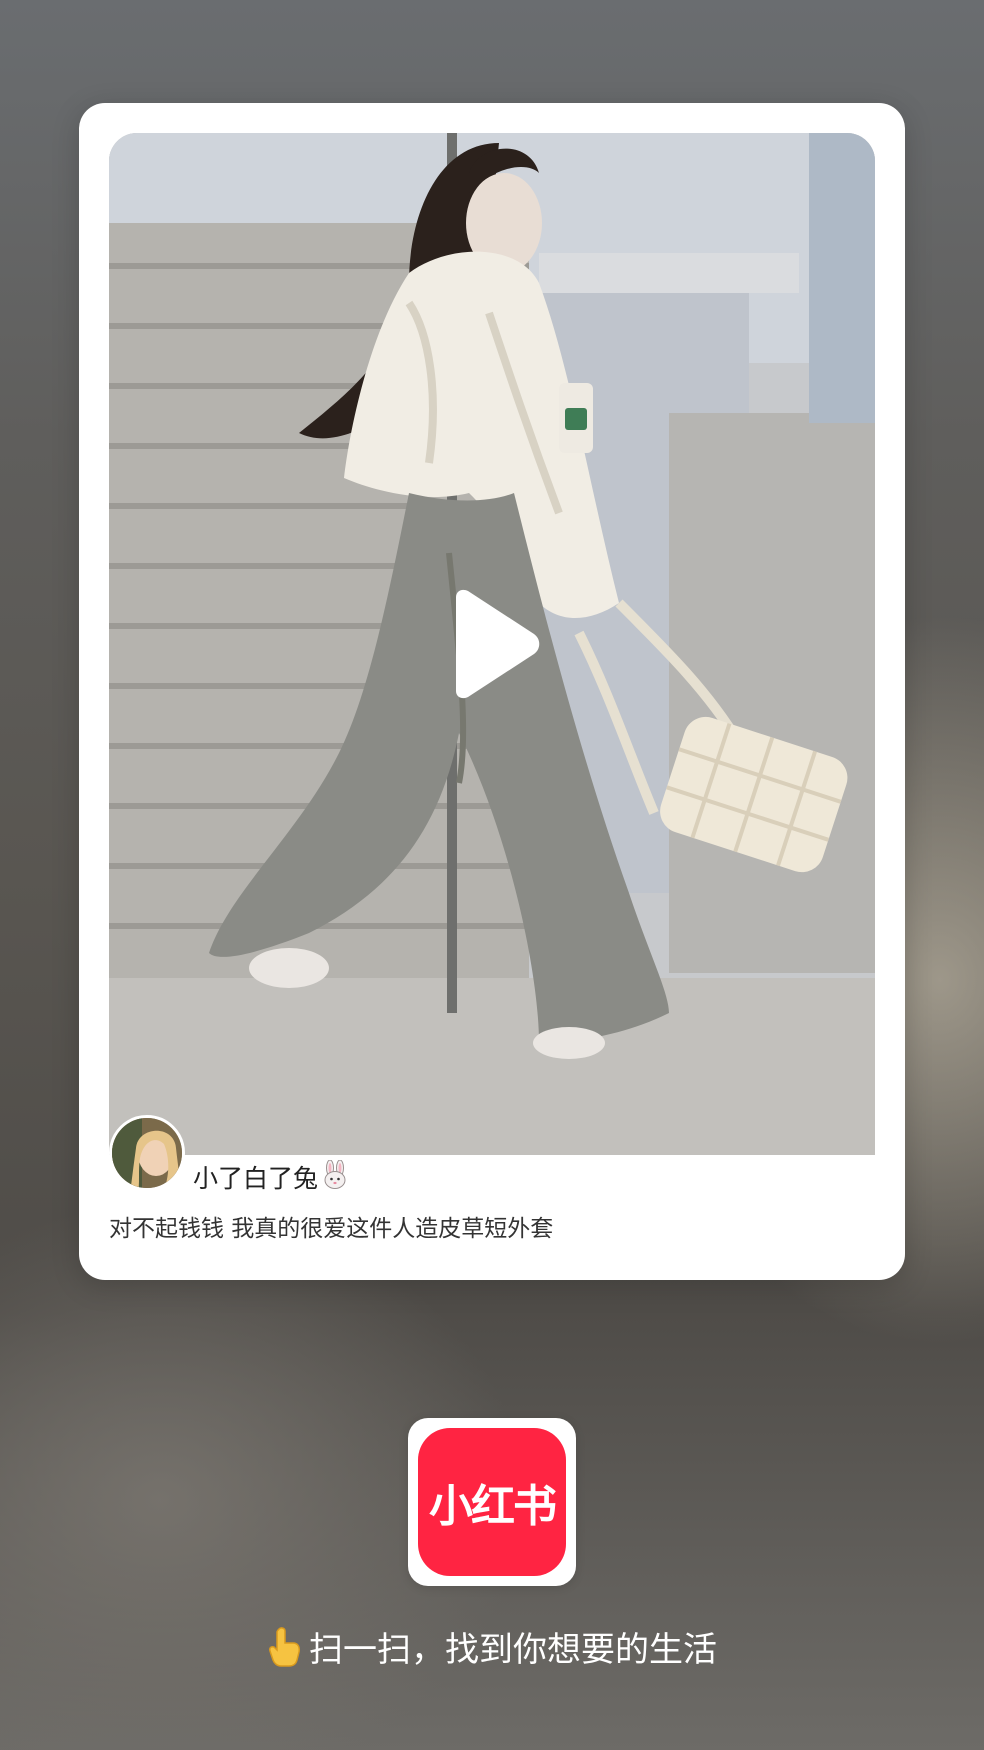 The image size is (984, 1750). What do you see at coordinates (335, 1174) in the screenshot?
I see `rabbit-icon` at bounding box center [335, 1174].